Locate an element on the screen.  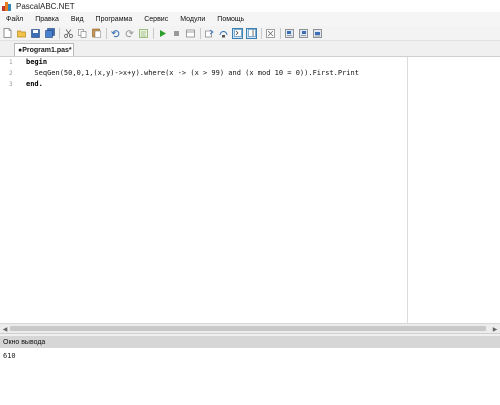
cut-icon is located at coordinates (68, 33).